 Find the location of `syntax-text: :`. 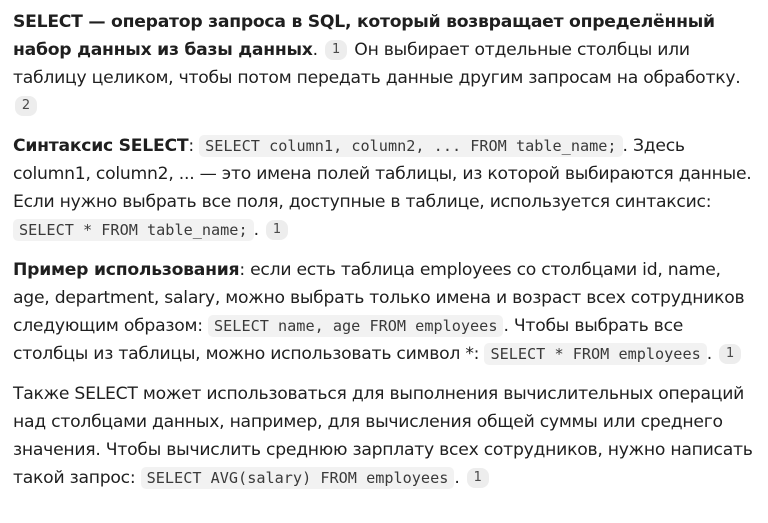

syntax-text: : is located at coordinates (194, 146).